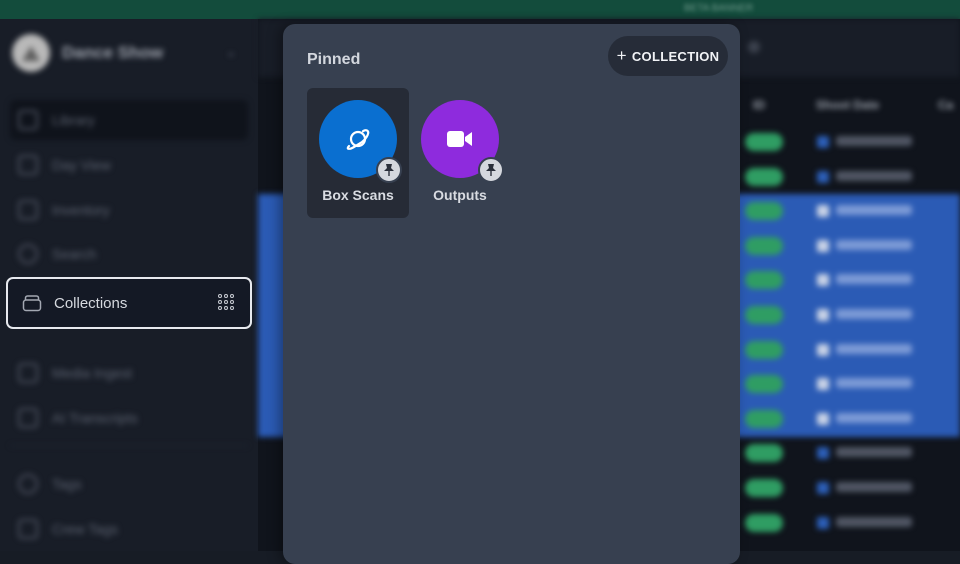 This screenshot has width=960, height=564. Describe the element at coordinates (113, 52) in the screenshot. I see `workspace-name: Dance Show` at that location.